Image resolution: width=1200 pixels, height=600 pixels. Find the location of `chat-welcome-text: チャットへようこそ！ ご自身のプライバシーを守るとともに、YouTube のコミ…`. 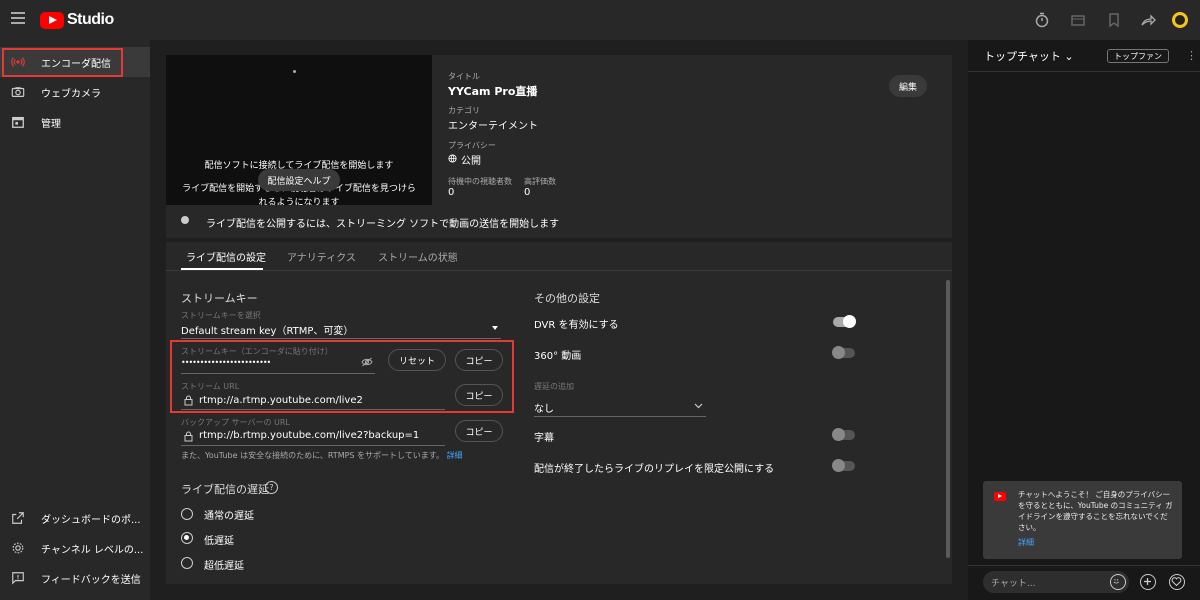

chat-welcome-text: チャットへようこそ！ ご自身のプライバシーを守るとともに、YouTube のコミ… is located at coordinates (1095, 511).